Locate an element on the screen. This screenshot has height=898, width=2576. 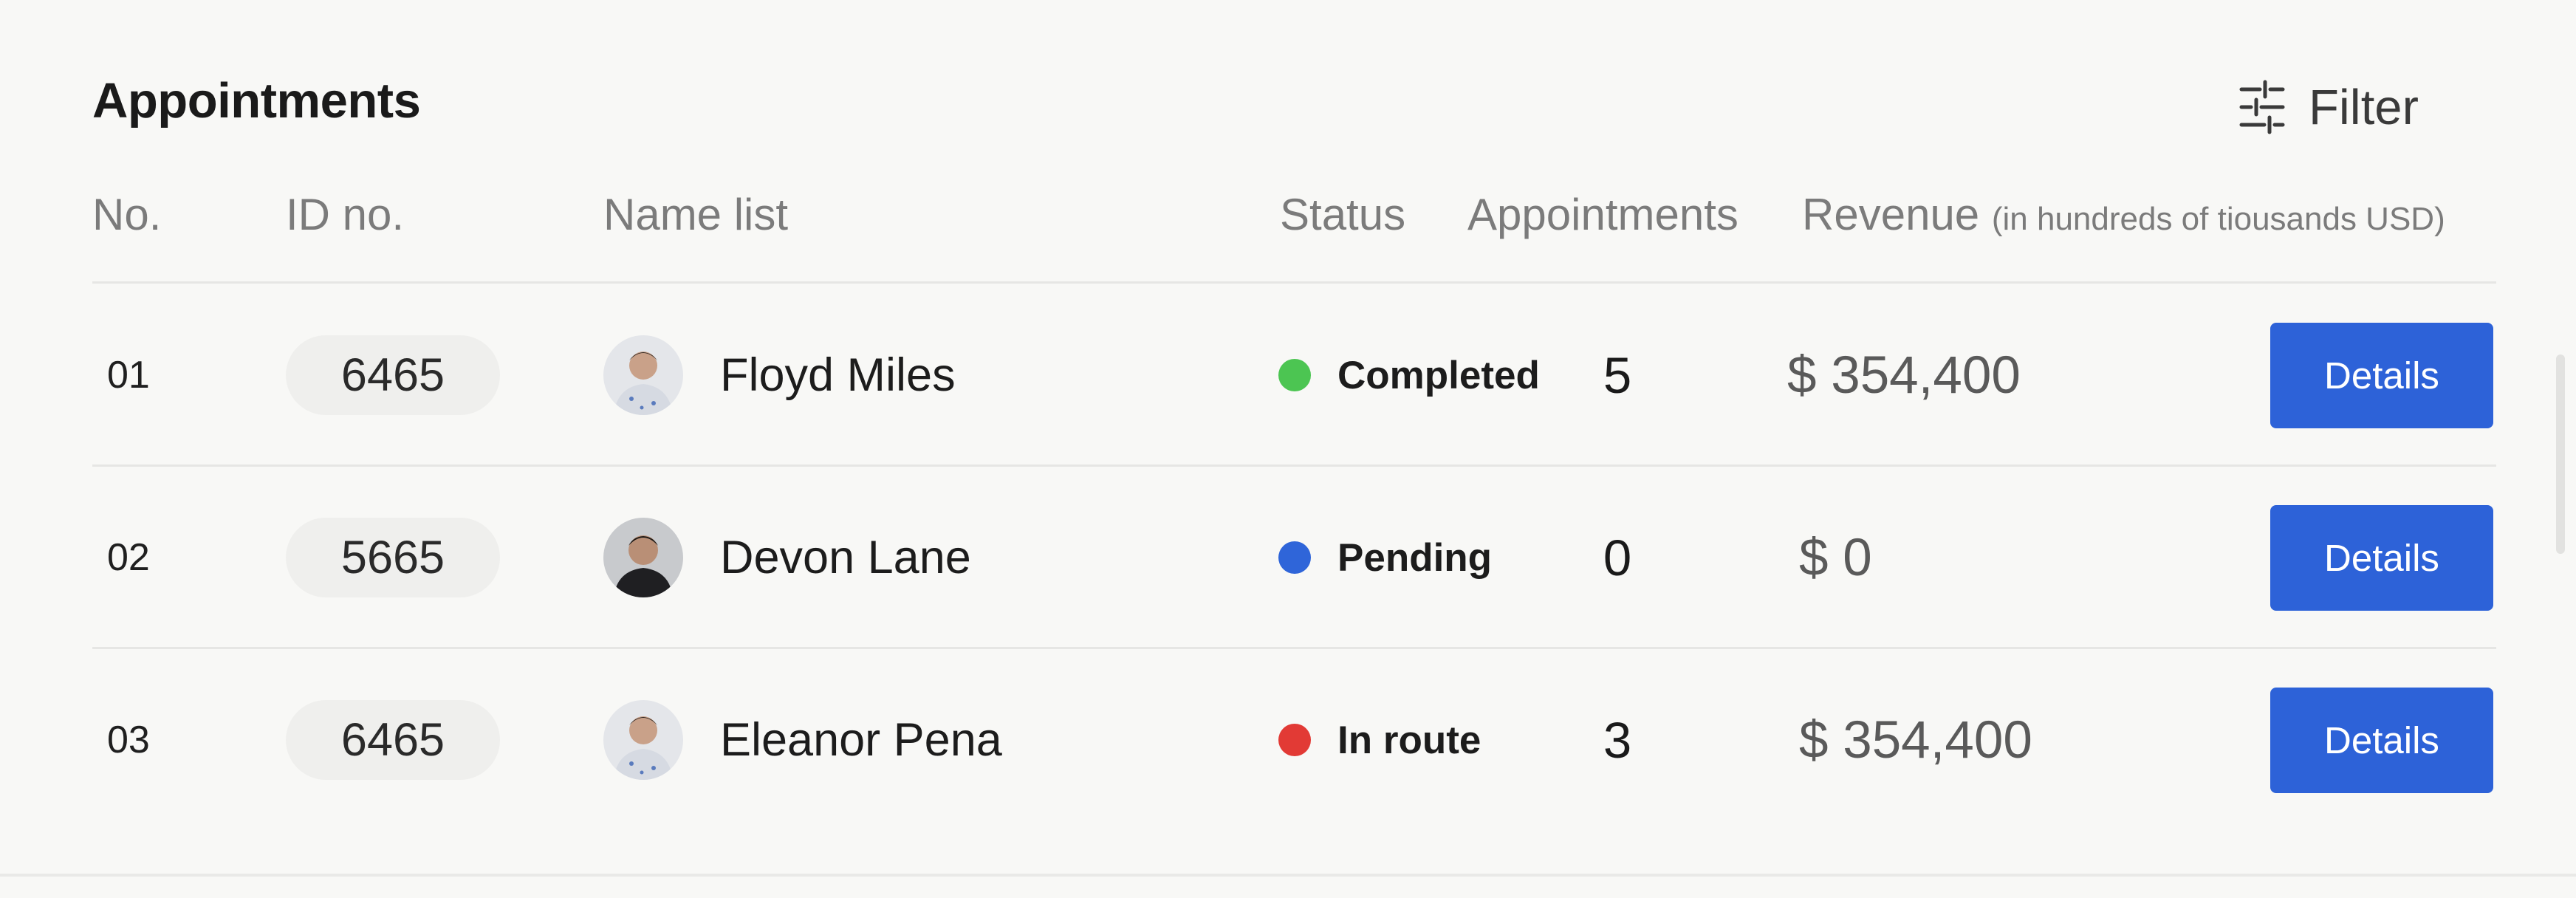
revenue-header-note: (in hundreds of tiousands USD) is located at coordinates (2218, 219).